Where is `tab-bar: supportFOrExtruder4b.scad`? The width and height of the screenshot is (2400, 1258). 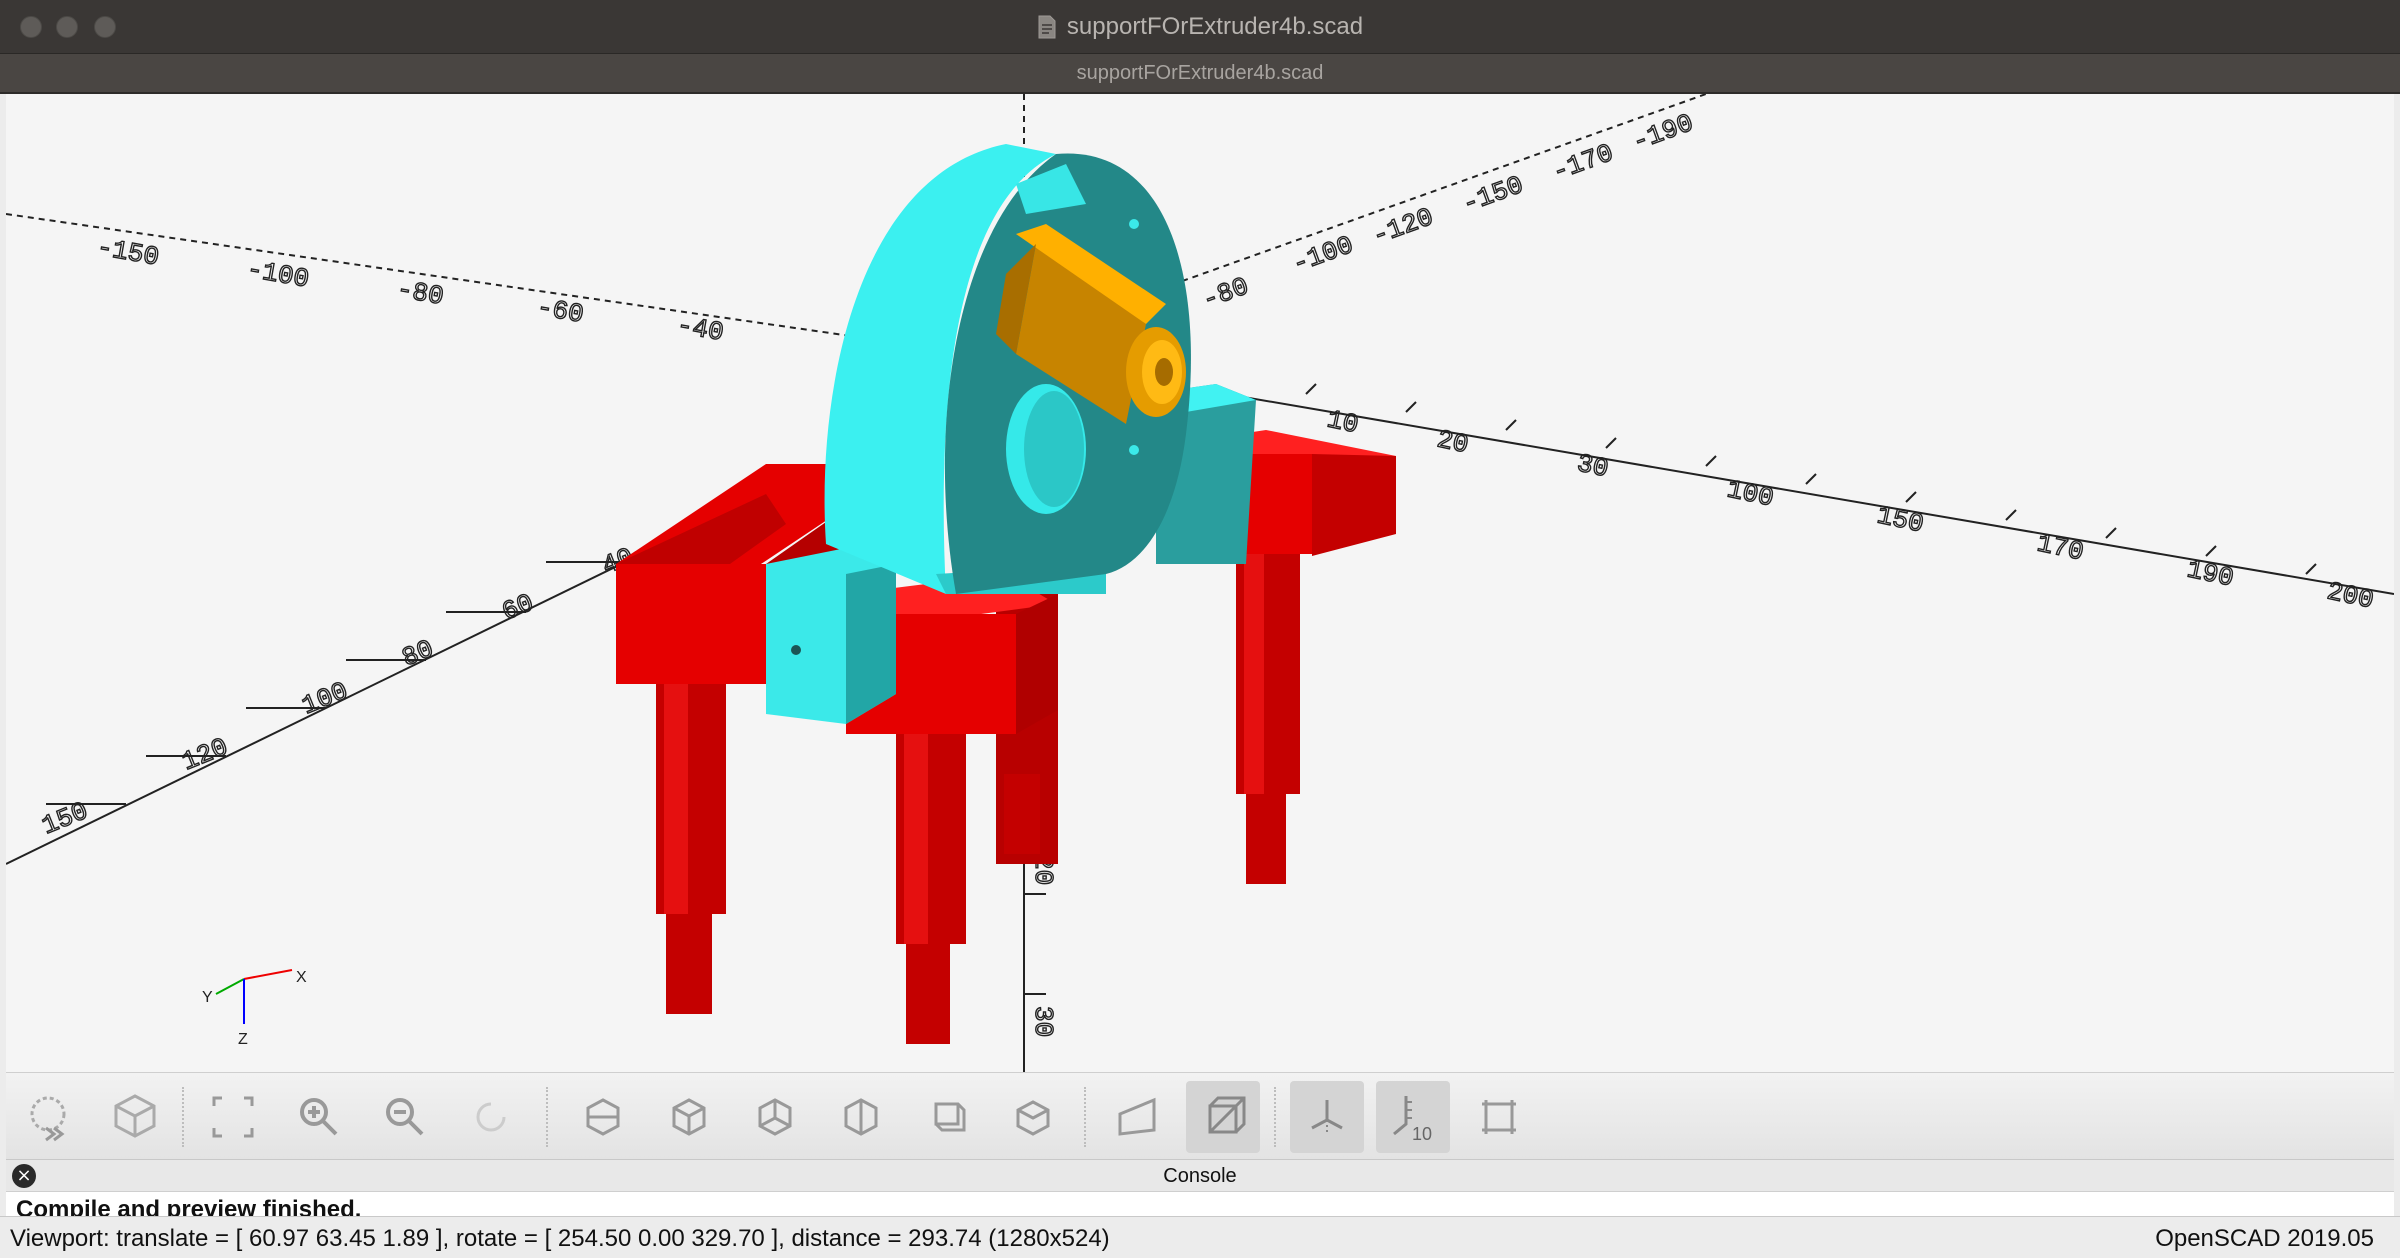
tab-bar: supportFOrExtruder4b.scad is located at coordinates (1200, 74).